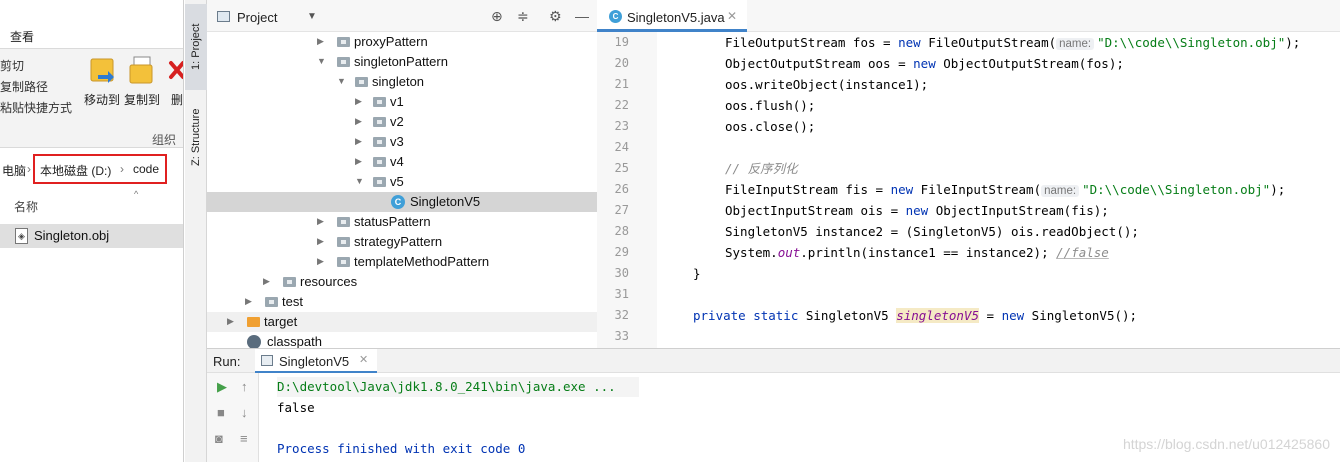 This screenshot has height=462, width=1340. What do you see at coordinates (1191, 42) in the screenshot?
I see `code-string: "D:\\code\\Singleton.obj"` at bounding box center [1191, 42].